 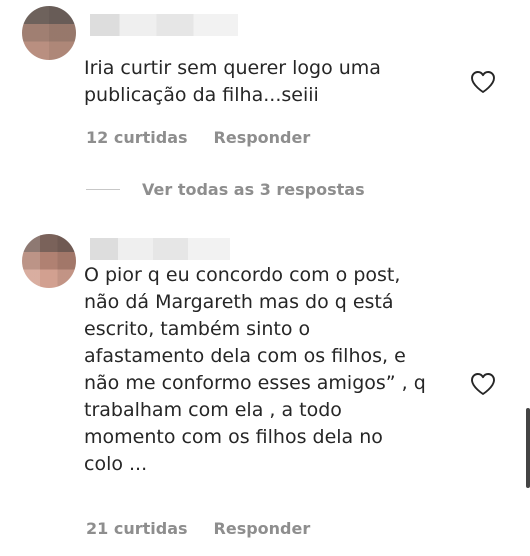 I want to click on view-replies-button: Ver todas as 3 respostas, so click(x=225, y=189).